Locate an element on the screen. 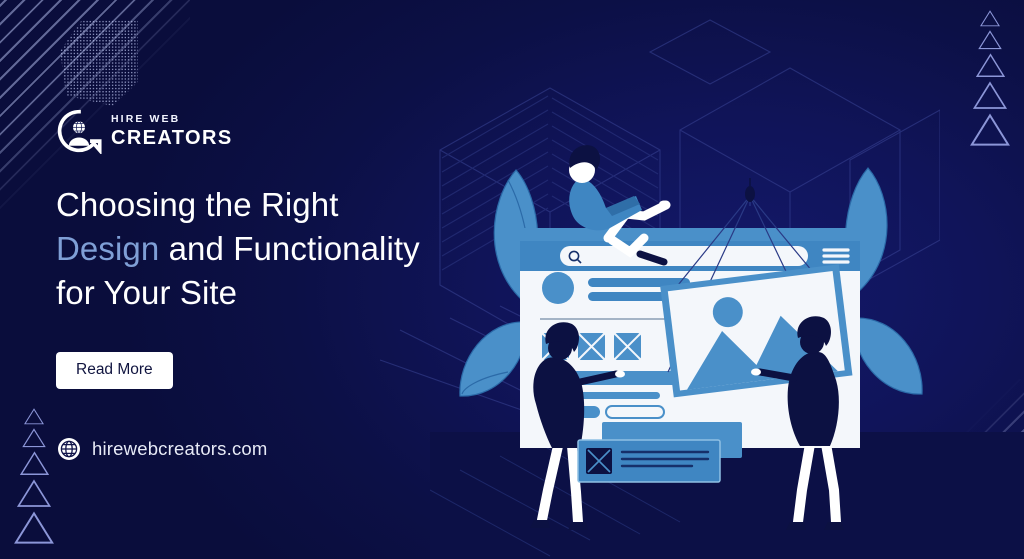  bottom-card-front is located at coordinates (649, 461).